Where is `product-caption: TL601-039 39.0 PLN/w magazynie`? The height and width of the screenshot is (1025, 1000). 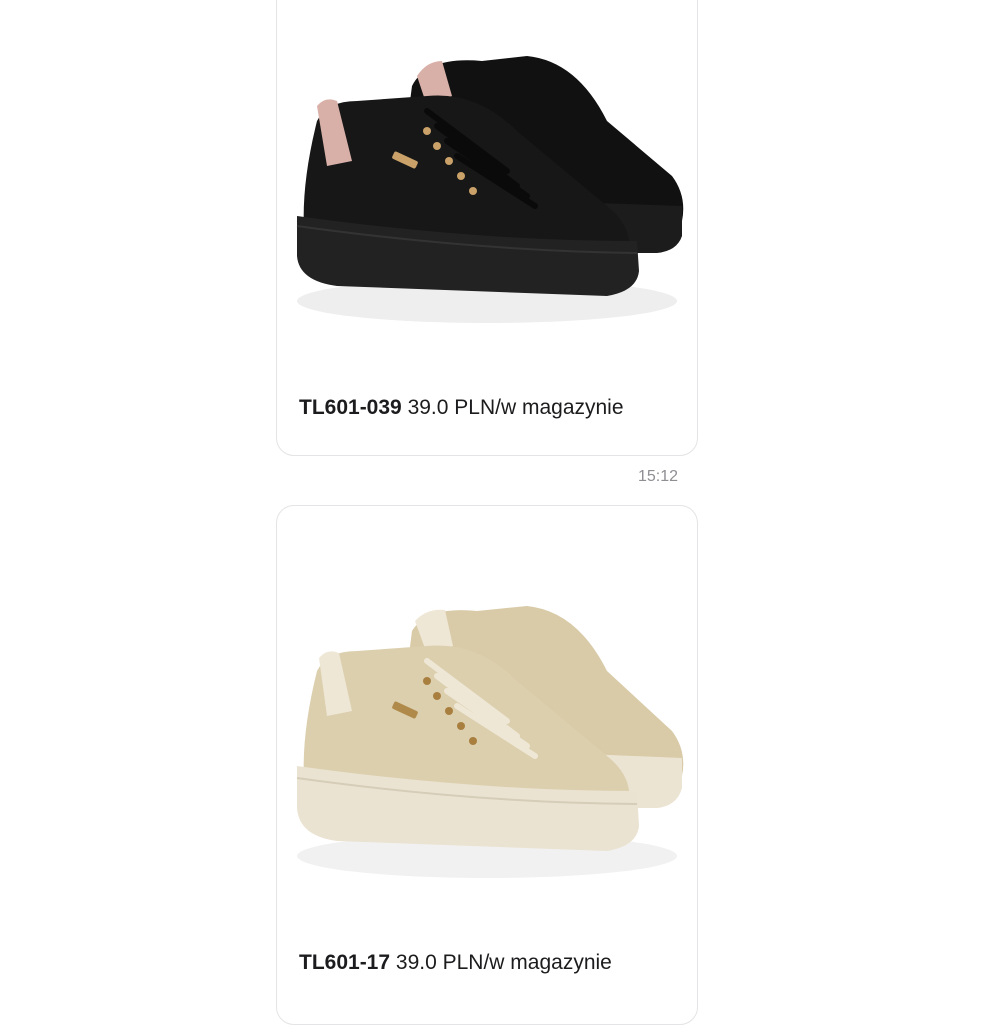
product-caption: TL601-039 39.0 PLN/w magazynie is located at coordinates (489, 408).